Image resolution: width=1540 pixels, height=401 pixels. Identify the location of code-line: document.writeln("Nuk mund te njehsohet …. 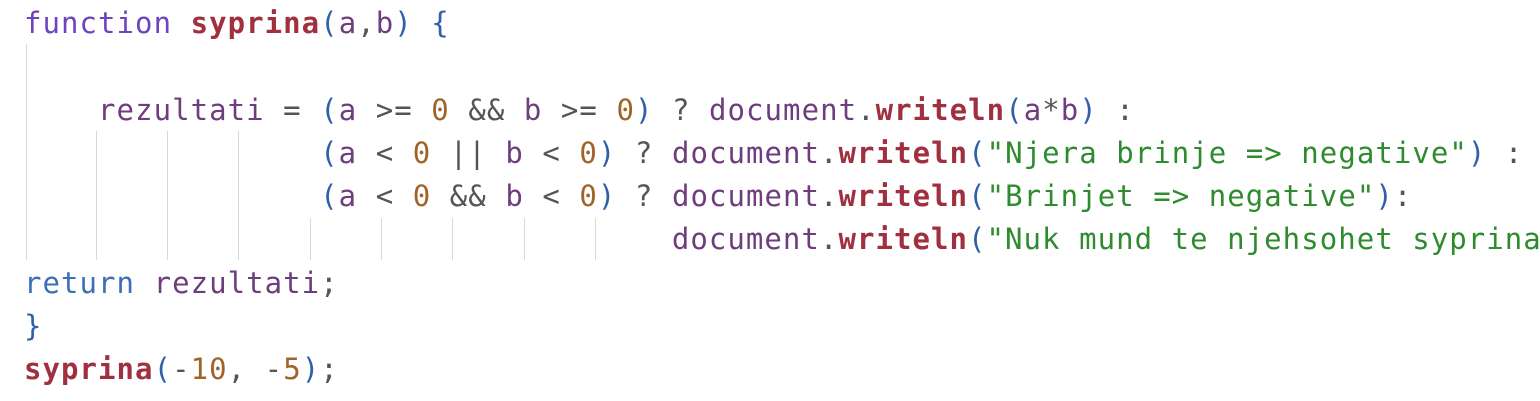
(1105, 239).